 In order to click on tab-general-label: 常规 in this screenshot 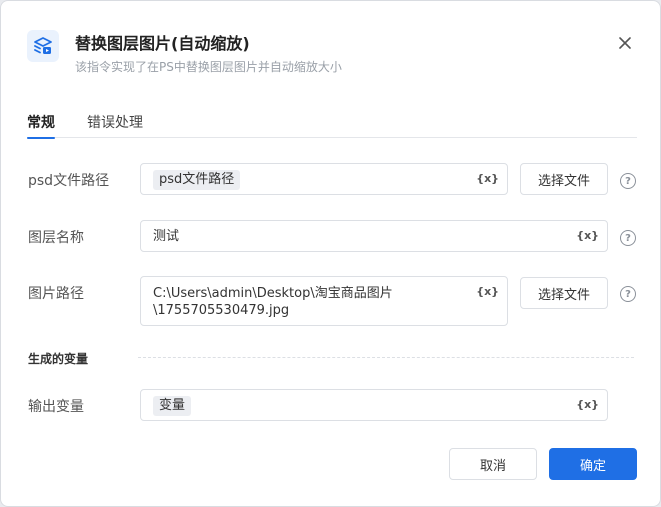, I will do `click(41, 123)`.